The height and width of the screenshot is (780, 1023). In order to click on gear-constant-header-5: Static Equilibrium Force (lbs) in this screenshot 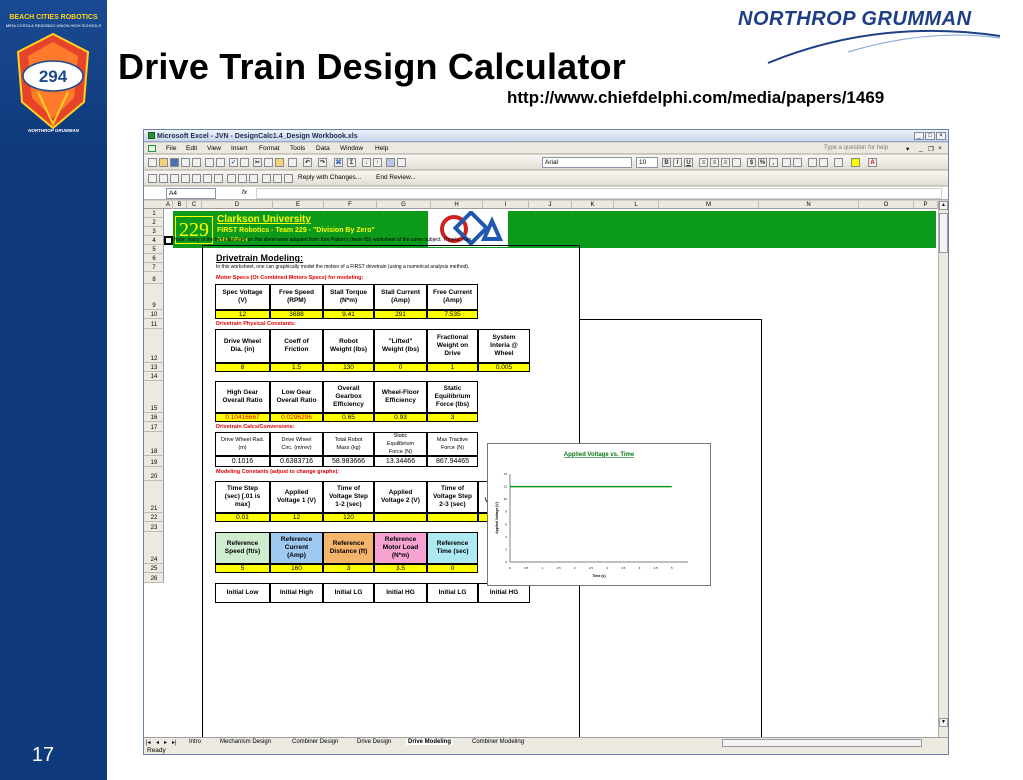, I will do `click(452, 397)`.